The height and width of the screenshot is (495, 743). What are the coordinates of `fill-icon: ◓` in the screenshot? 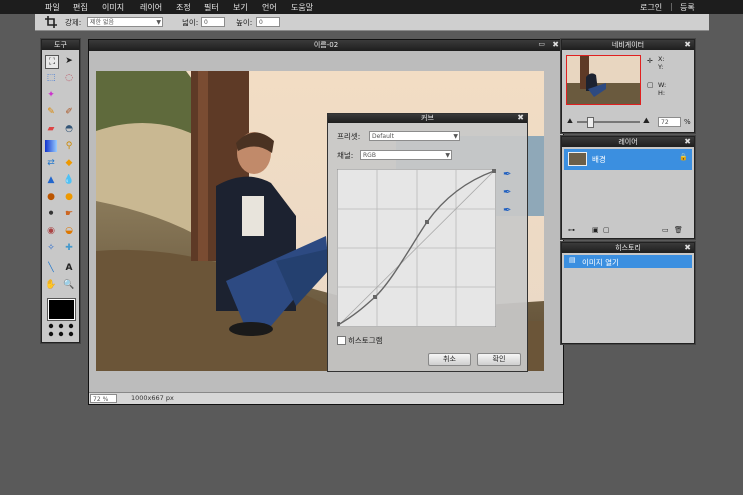 It's located at (69, 129).